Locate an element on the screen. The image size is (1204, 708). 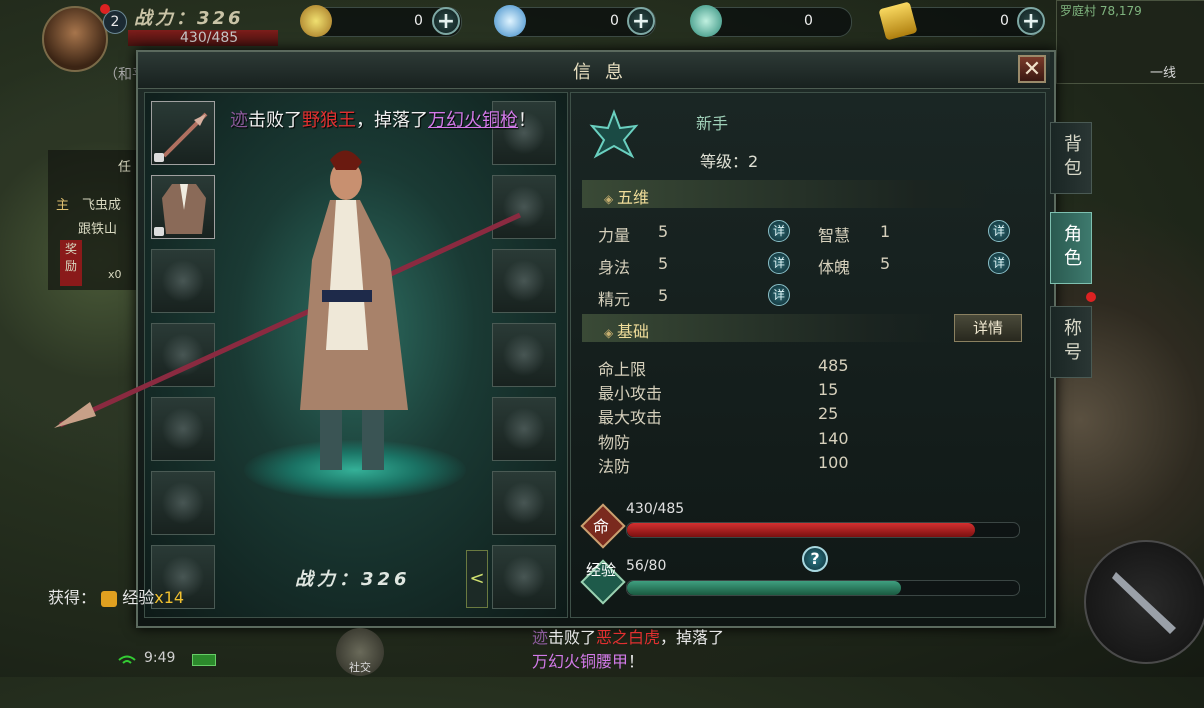
base-phys-def-label: 物防 is located at coordinates (614, 442).